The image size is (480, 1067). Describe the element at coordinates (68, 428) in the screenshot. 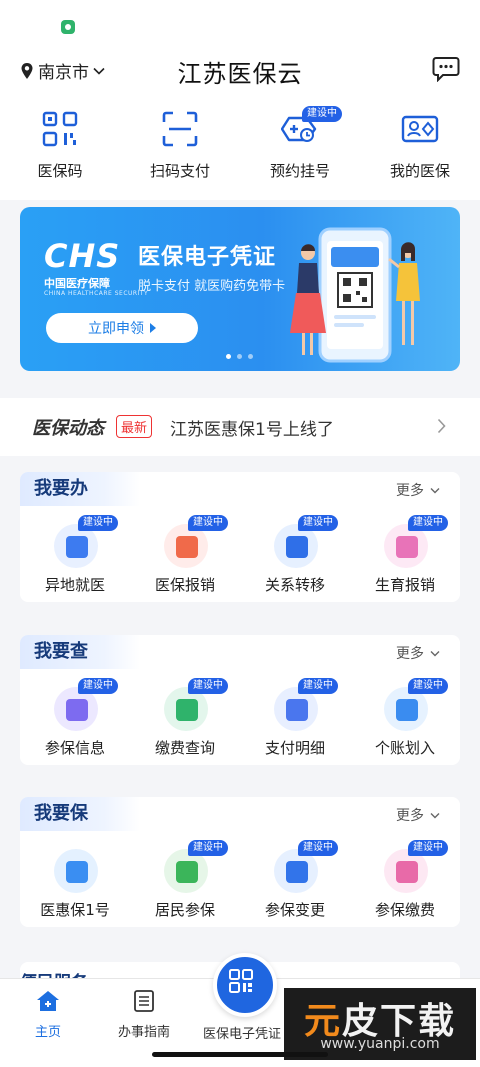

I see `news-logo: 医保动态` at that location.